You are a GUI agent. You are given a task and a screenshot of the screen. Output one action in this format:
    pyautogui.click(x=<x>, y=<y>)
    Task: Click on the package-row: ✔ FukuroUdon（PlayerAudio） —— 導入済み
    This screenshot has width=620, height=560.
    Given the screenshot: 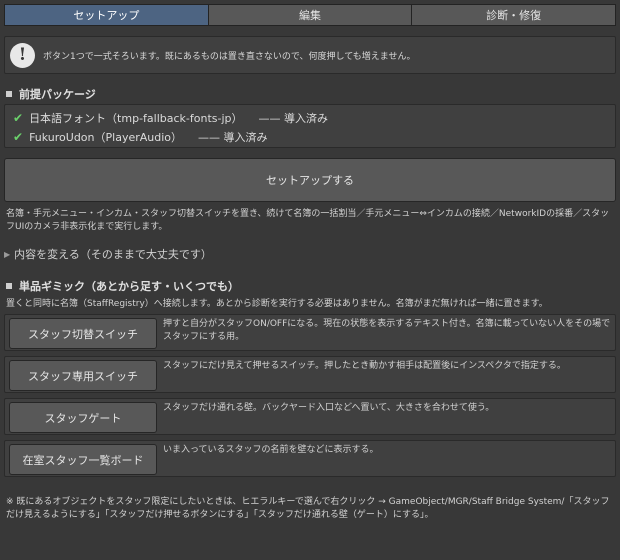 What is the action you would take?
    pyautogui.click(x=310, y=136)
    